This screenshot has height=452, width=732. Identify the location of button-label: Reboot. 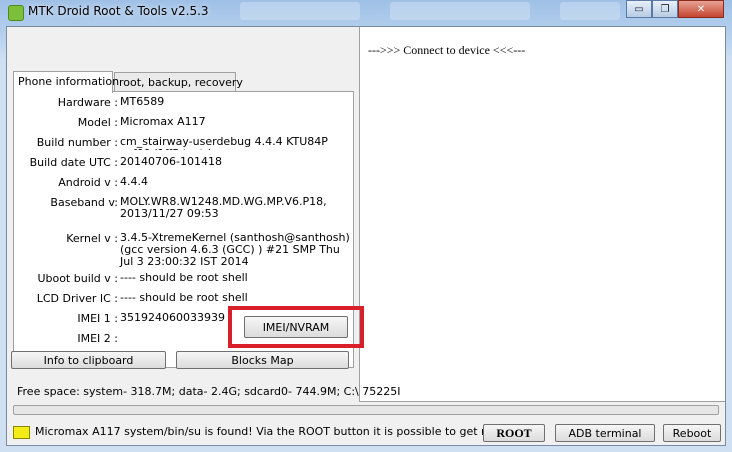
(692, 433).